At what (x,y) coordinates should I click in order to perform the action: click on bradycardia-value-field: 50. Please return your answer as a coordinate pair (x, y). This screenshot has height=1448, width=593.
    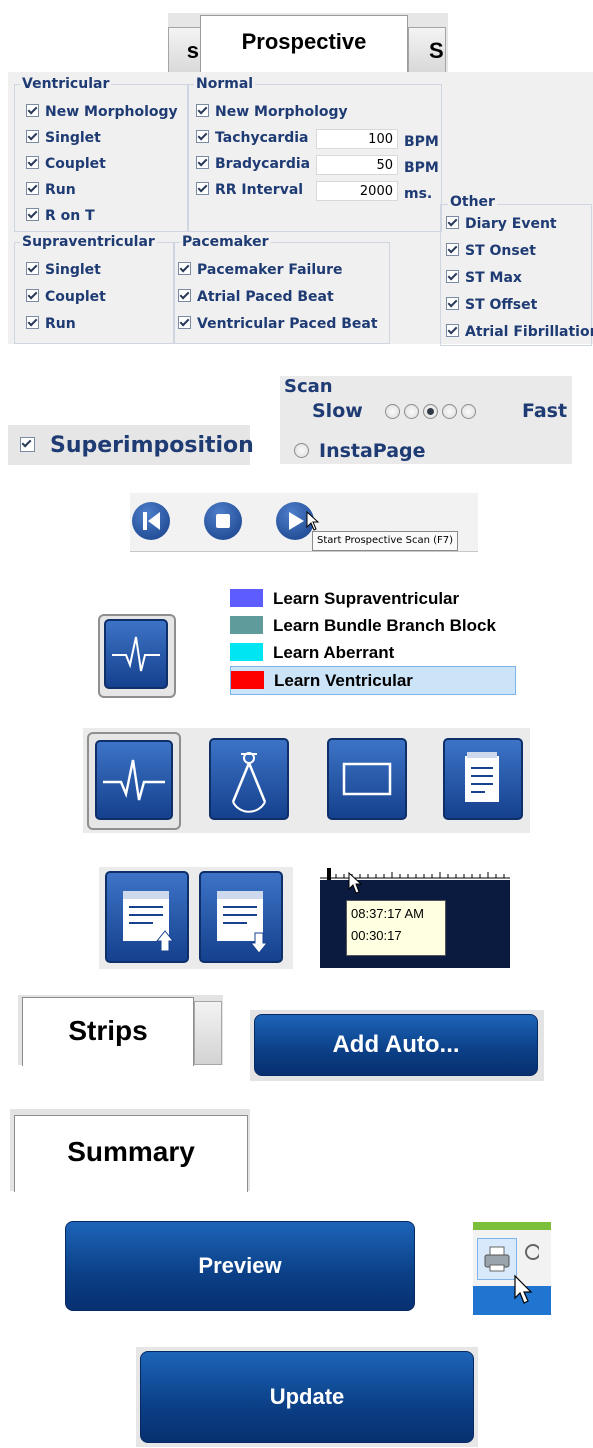
    Looking at the image, I should click on (357, 165).